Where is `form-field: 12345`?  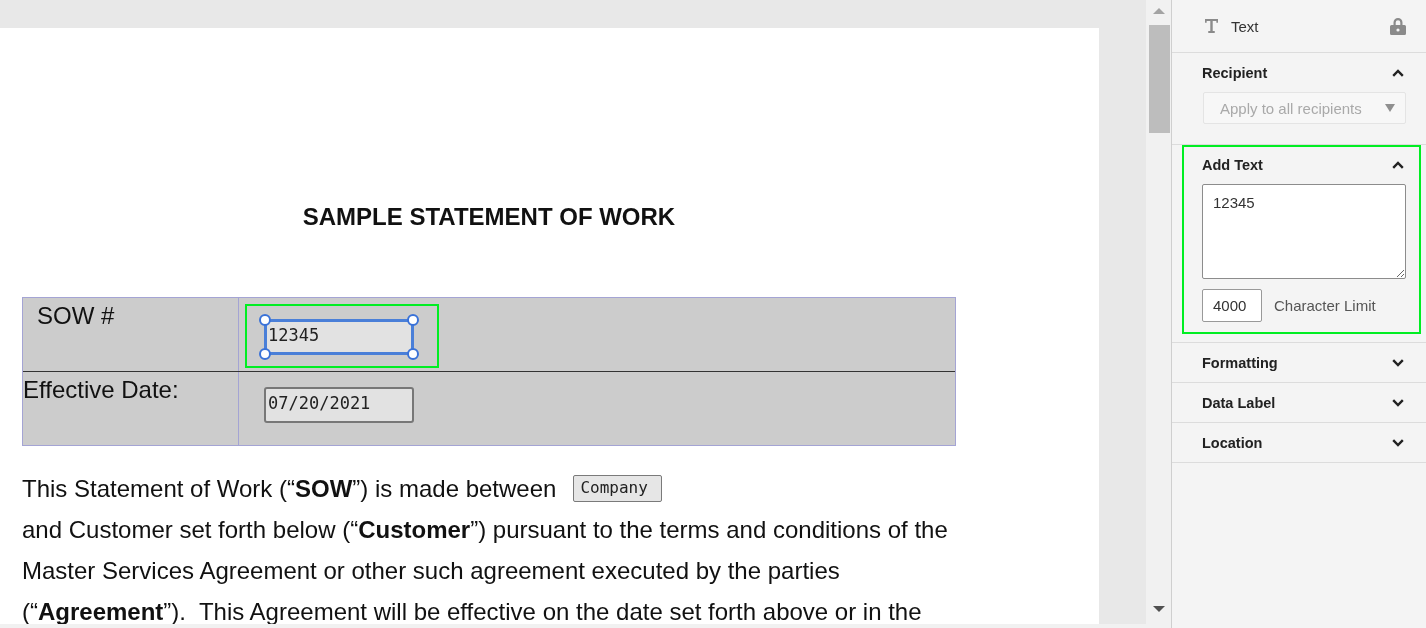
form-field: 12345 is located at coordinates (339, 337).